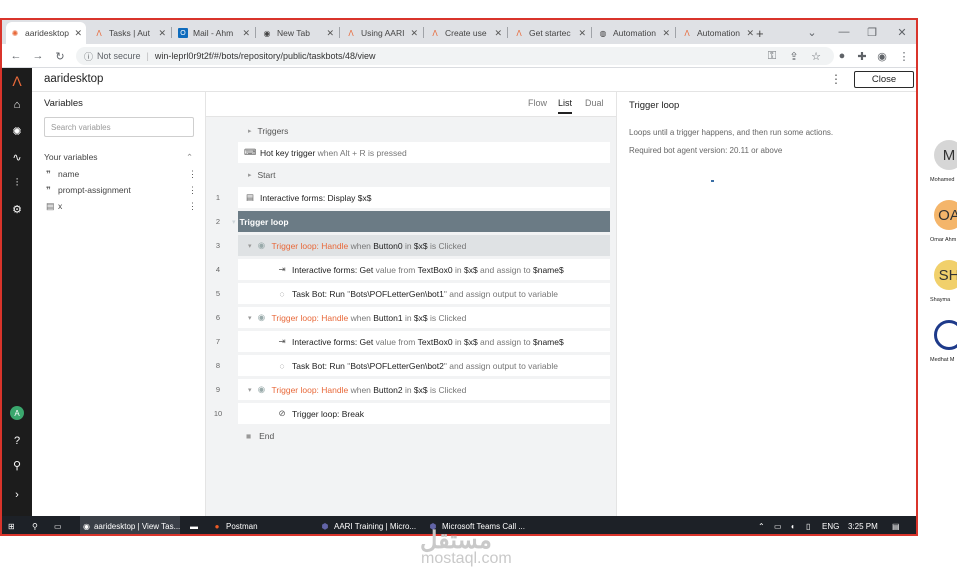  I want to click on variable-item: ❞ name ⋮, so click(121, 174).